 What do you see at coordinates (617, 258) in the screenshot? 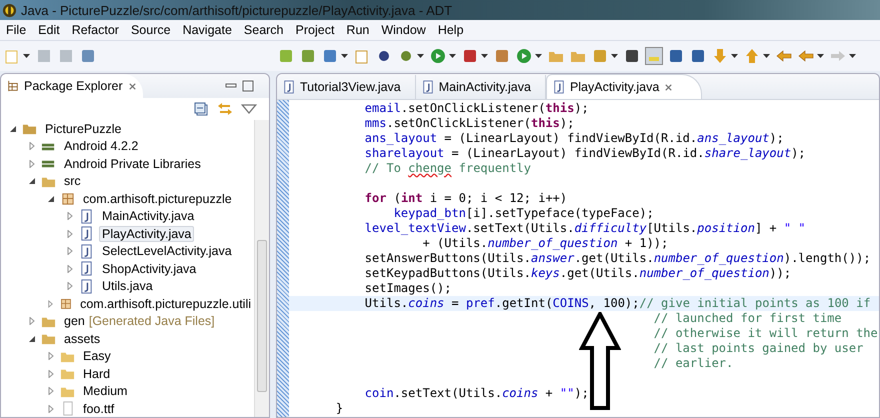
I see `code-line: setAnswerButtons(Utils.answer.get(Utils.number_of_question).length());` at bounding box center [617, 258].